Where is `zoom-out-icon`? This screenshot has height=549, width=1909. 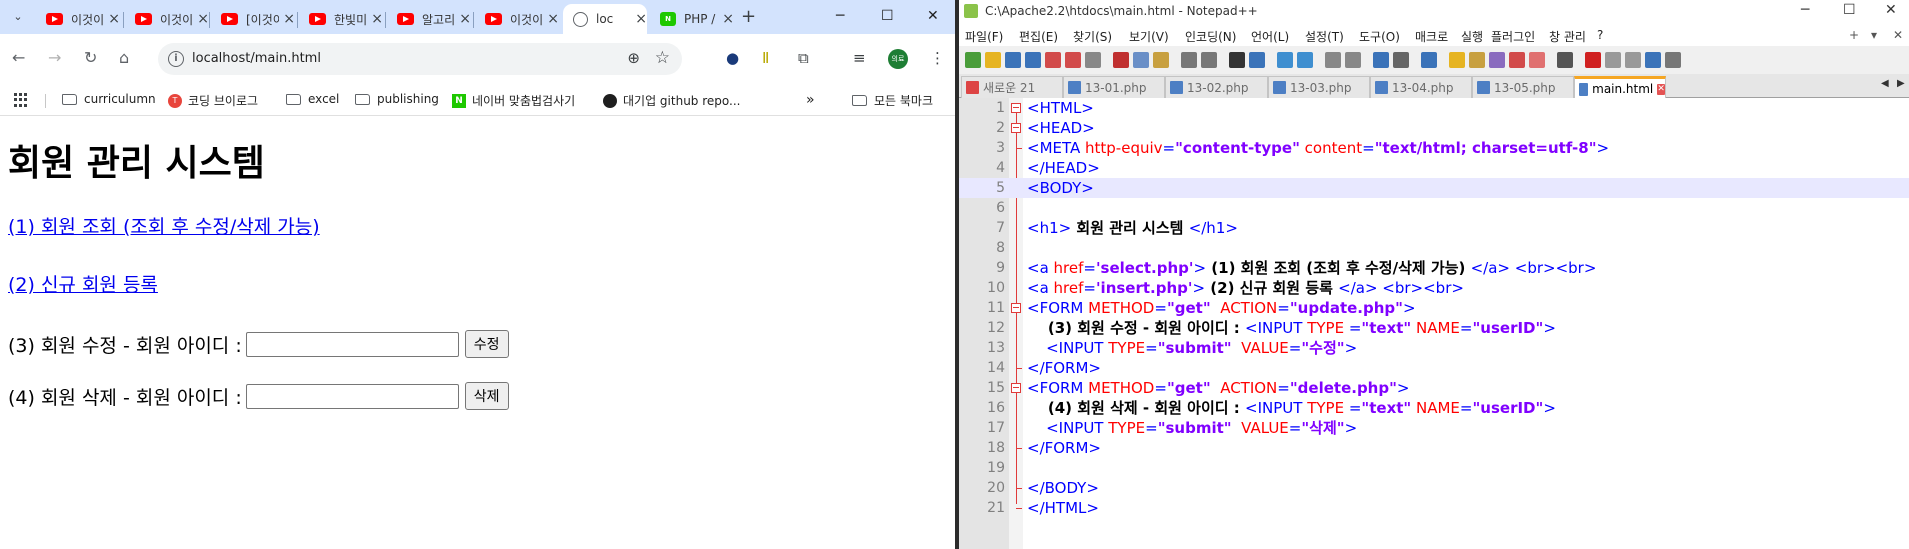
zoom-out-icon is located at coordinates (1305, 60).